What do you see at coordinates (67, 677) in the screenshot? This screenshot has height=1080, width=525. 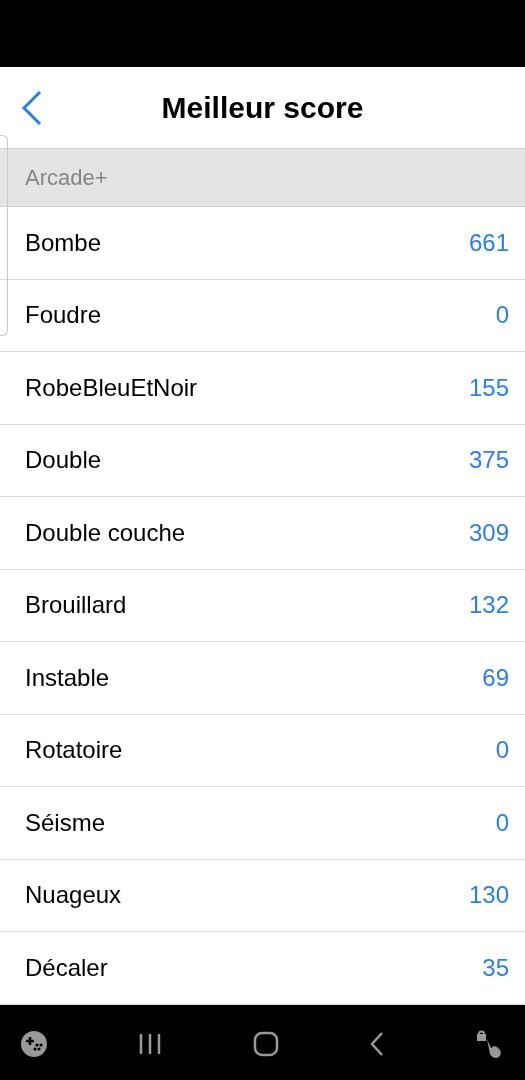 I see `mode-name: Instable` at bounding box center [67, 677].